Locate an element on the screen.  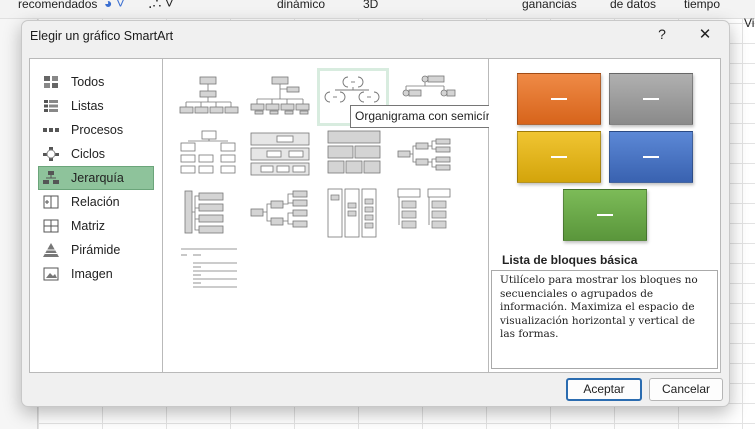
ribbon-dynamic: dinámico is located at coordinates (301, 5).